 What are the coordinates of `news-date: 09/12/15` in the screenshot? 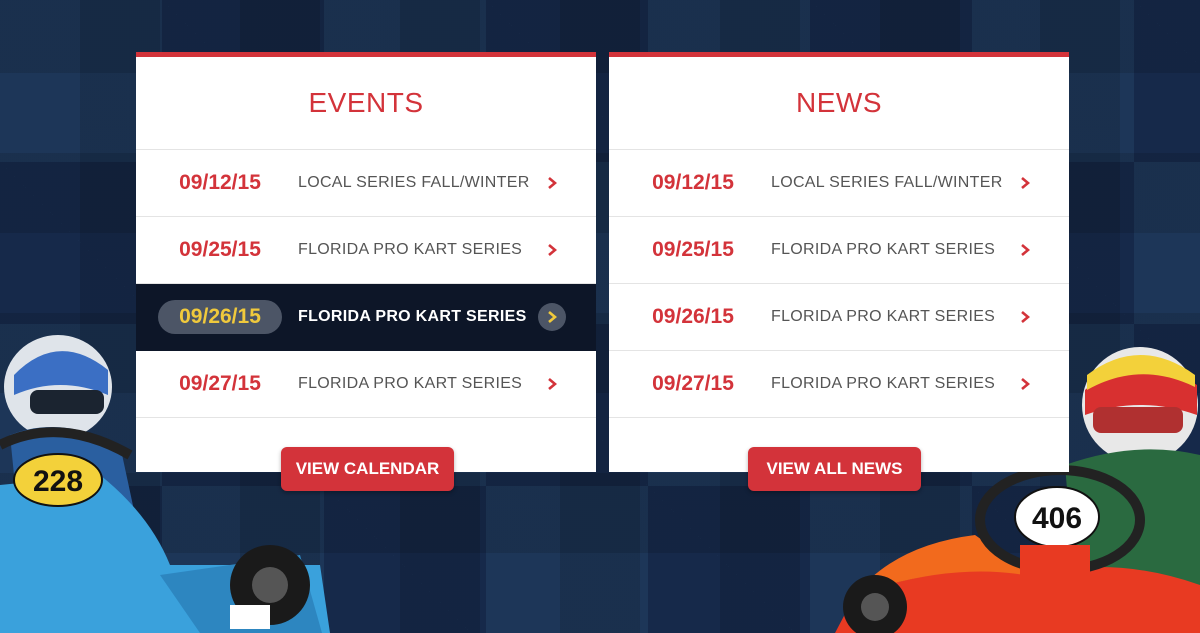 It's located at (693, 182).